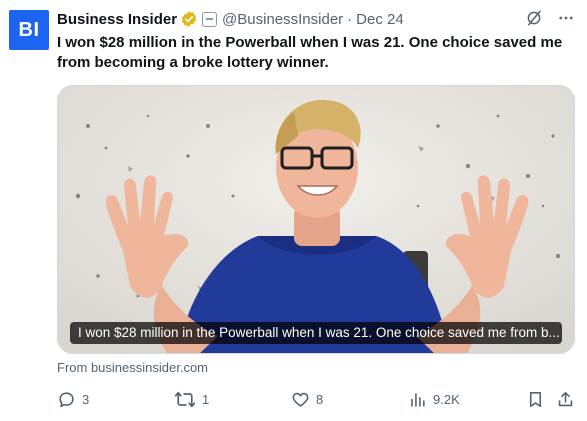  What do you see at coordinates (189, 19) in the screenshot?
I see `verified-badge-icon` at bounding box center [189, 19].